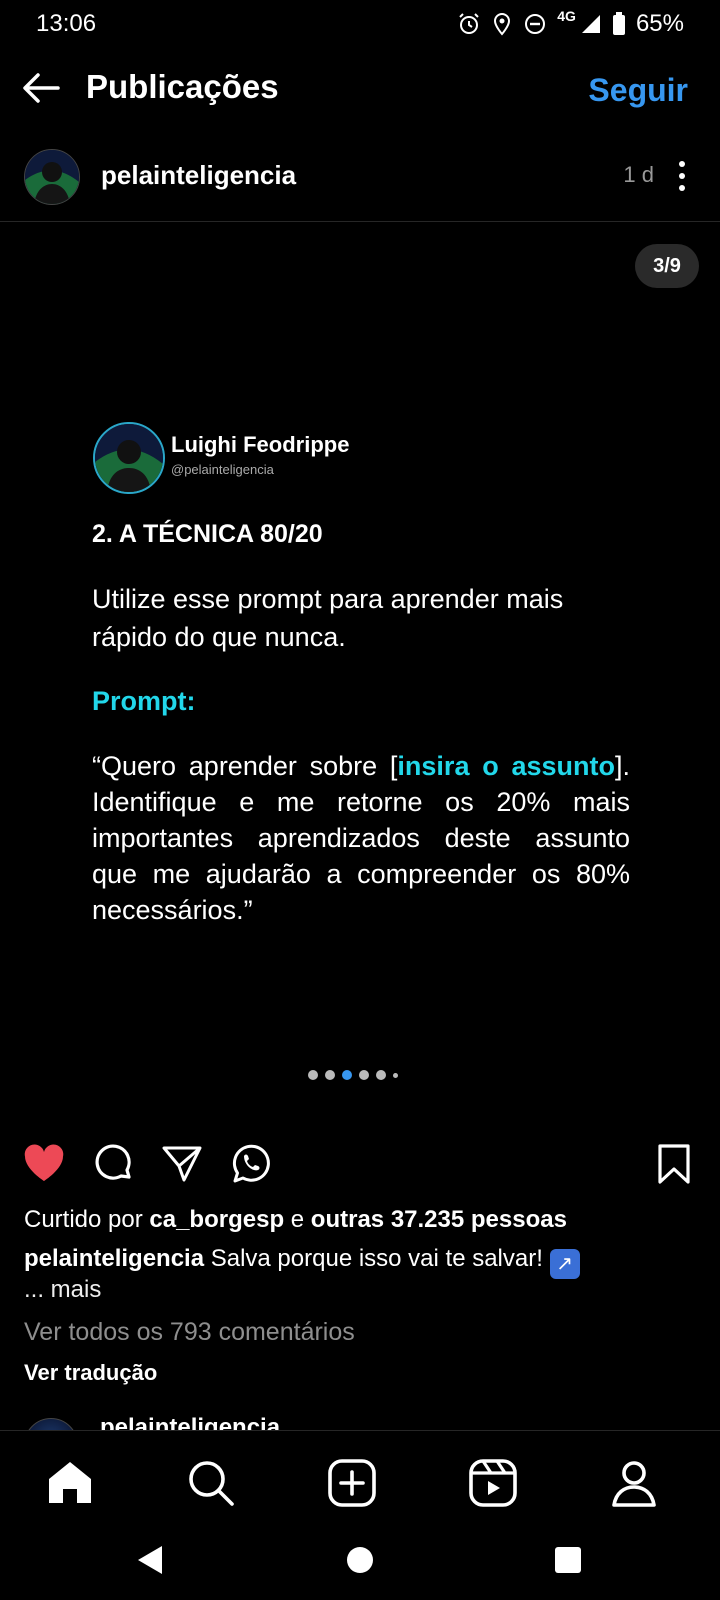  I want to click on comment-icon, so click(113, 1162).